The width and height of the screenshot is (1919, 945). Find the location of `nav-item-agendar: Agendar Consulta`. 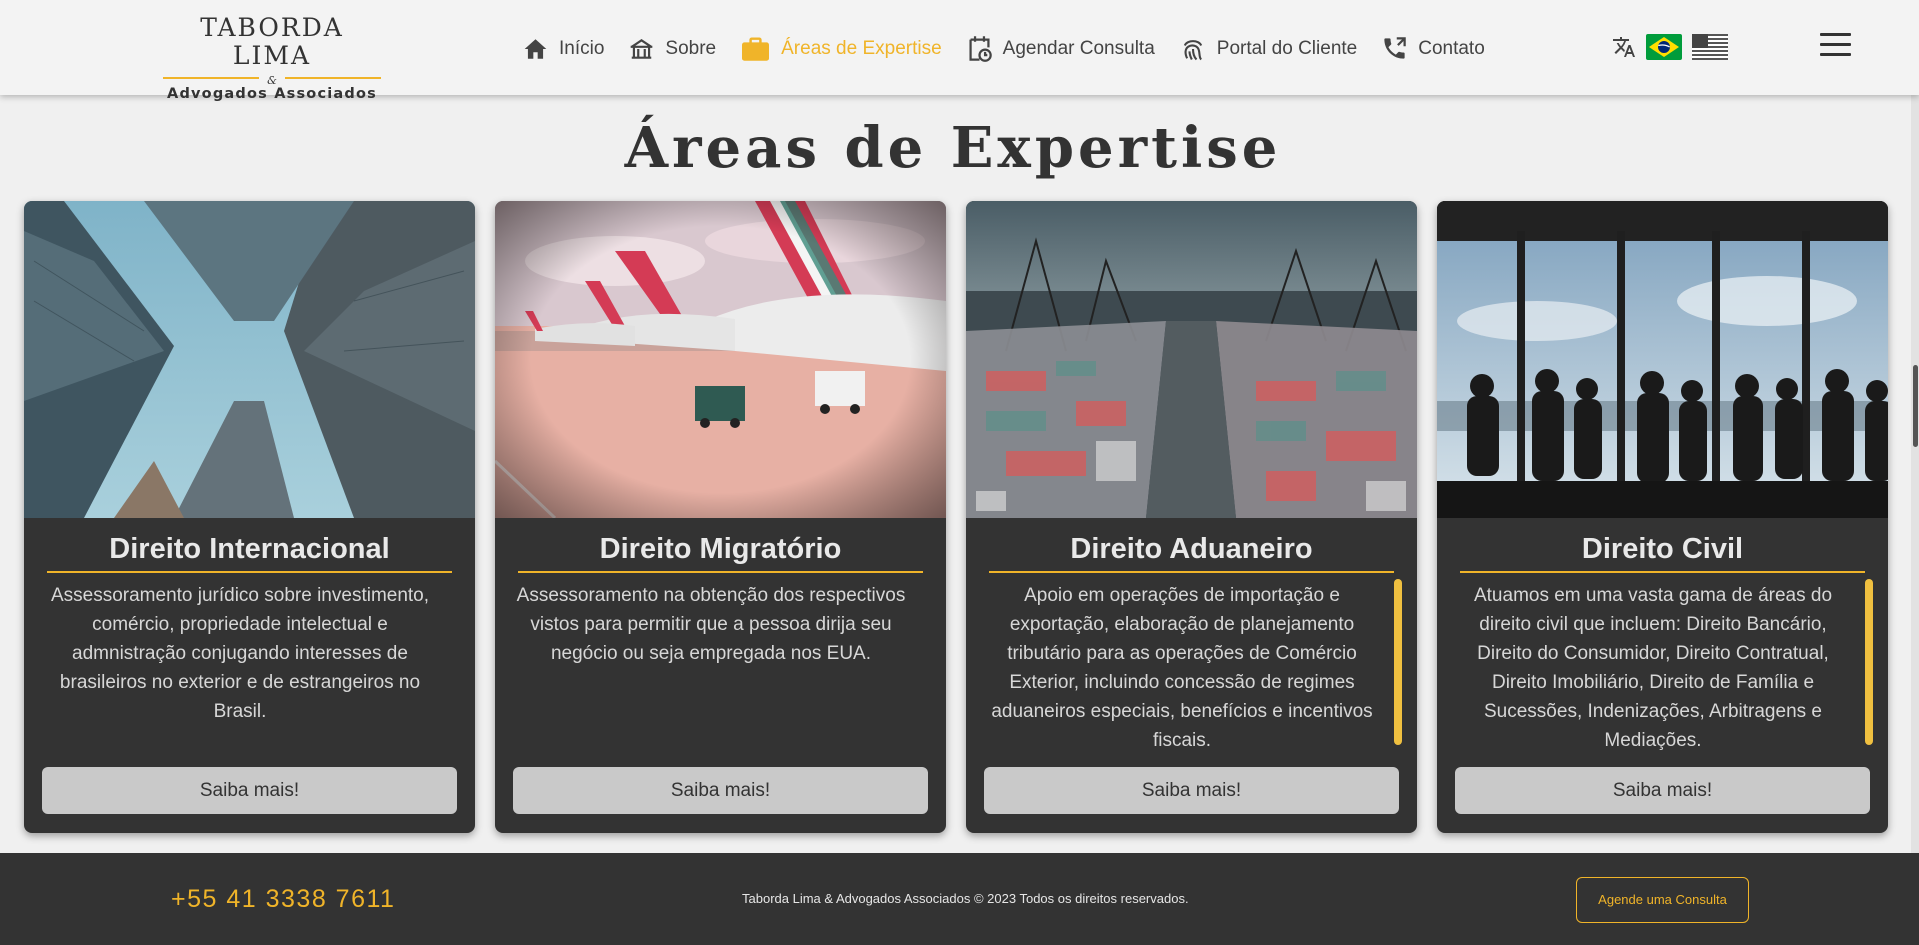

nav-item-agendar: Agendar Consulta is located at coordinates (1060, 48).